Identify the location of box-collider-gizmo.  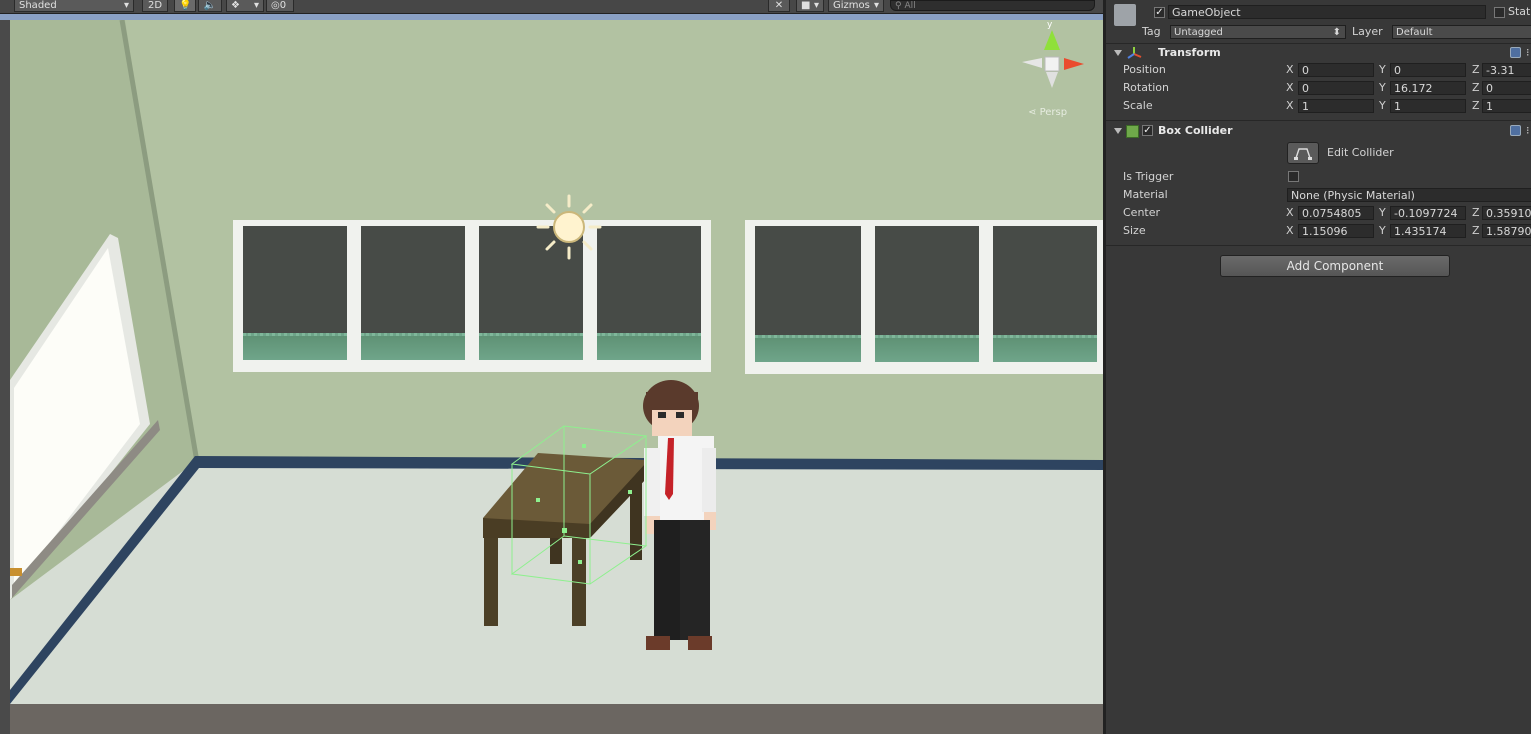
(583, 514).